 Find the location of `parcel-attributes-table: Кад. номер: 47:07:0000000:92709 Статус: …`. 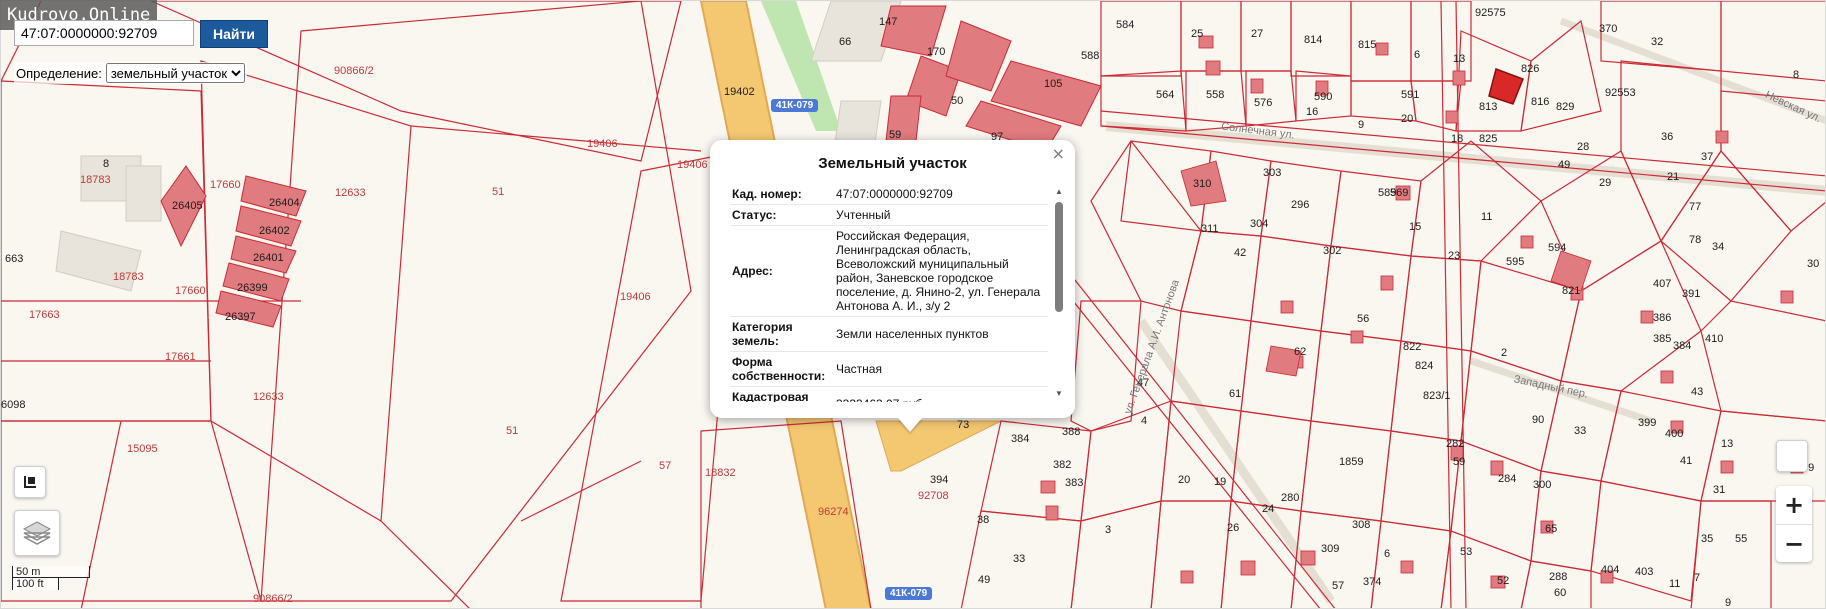

parcel-attributes-table: Кад. номер: 47:07:0000000:92709 Статус: … is located at coordinates (889, 293).